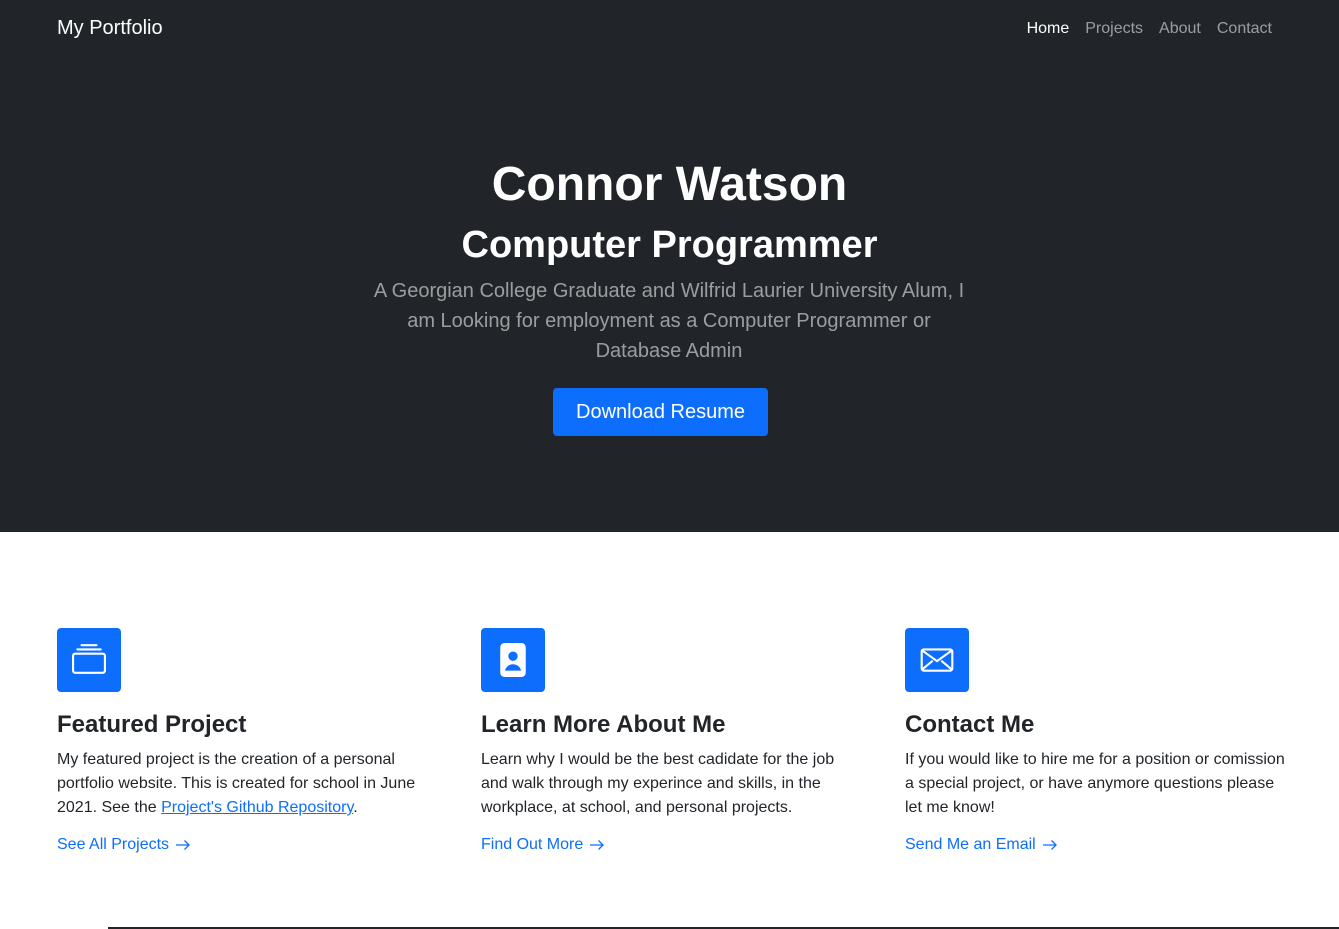  Describe the element at coordinates (1244, 29) in the screenshot. I see `nav-link-contact: Contact` at that location.